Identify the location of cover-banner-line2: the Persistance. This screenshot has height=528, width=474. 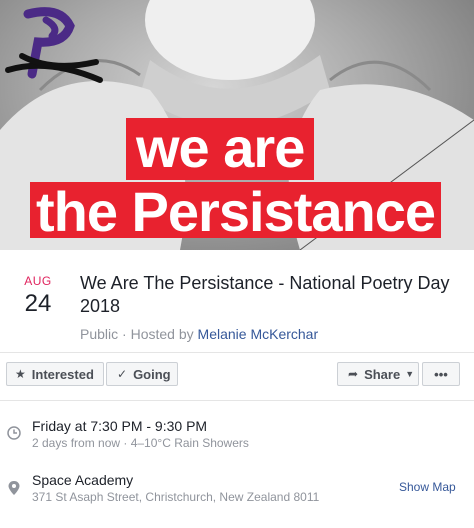
(235, 211).